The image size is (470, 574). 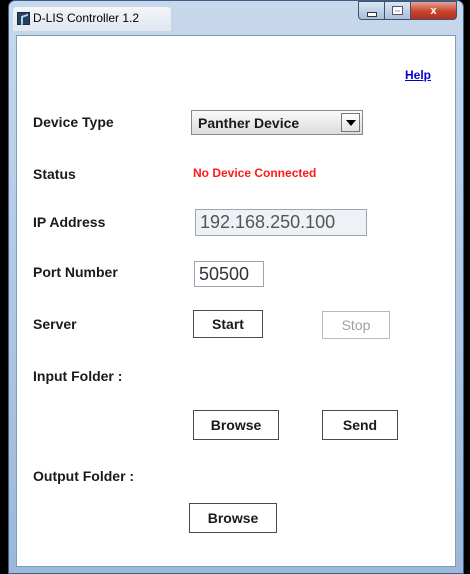 What do you see at coordinates (236, 18) in the screenshot?
I see `title-bar: D-LIS Controller 1.2 x` at bounding box center [236, 18].